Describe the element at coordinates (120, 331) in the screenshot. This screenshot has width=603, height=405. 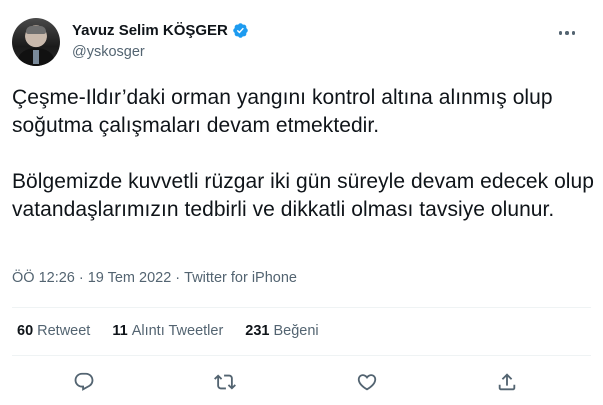
I see `quotes-count: 11` at that location.